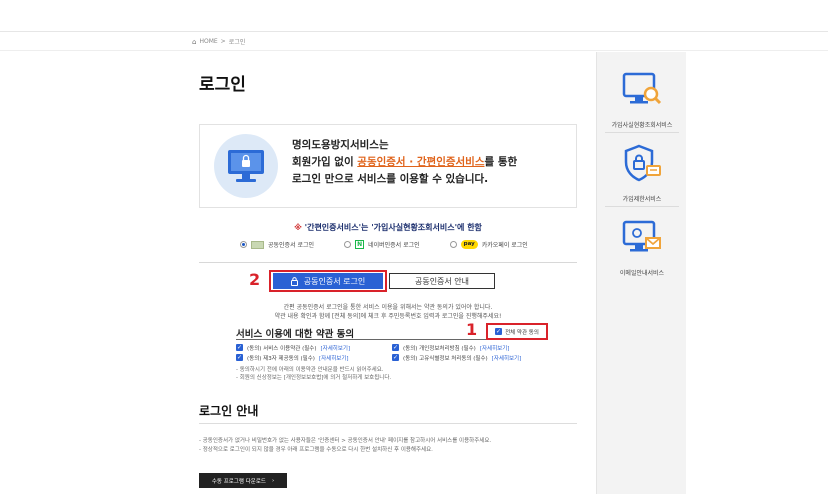  I want to click on terms-title: 서비스 이용에 대한 약관 동의, so click(295, 334).